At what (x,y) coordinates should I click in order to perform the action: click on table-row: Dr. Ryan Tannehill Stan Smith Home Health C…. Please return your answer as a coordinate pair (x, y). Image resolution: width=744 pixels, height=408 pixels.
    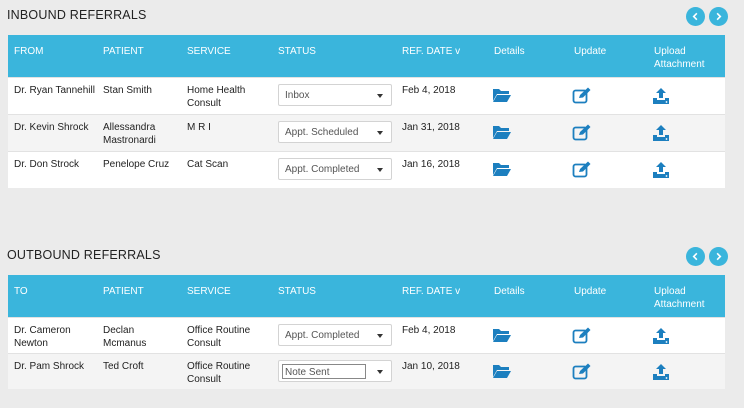
    Looking at the image, I should click on (366, 95).